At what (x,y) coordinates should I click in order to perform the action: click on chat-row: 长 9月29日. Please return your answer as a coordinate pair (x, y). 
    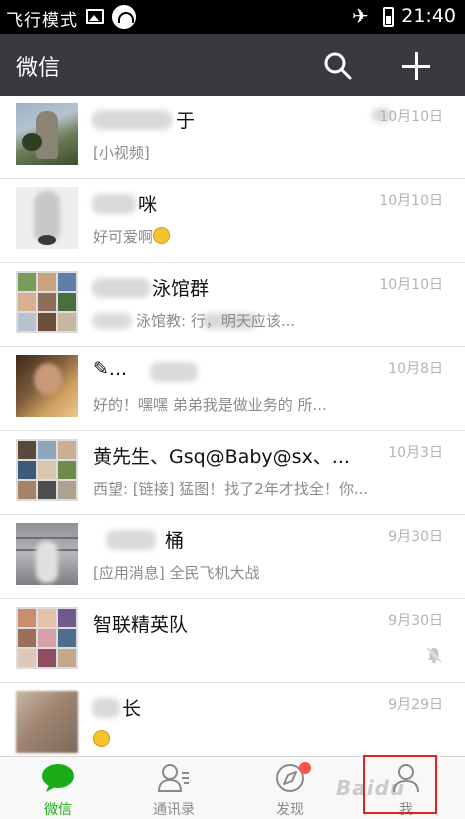
    Looking at the image, I should click on (232, 720).